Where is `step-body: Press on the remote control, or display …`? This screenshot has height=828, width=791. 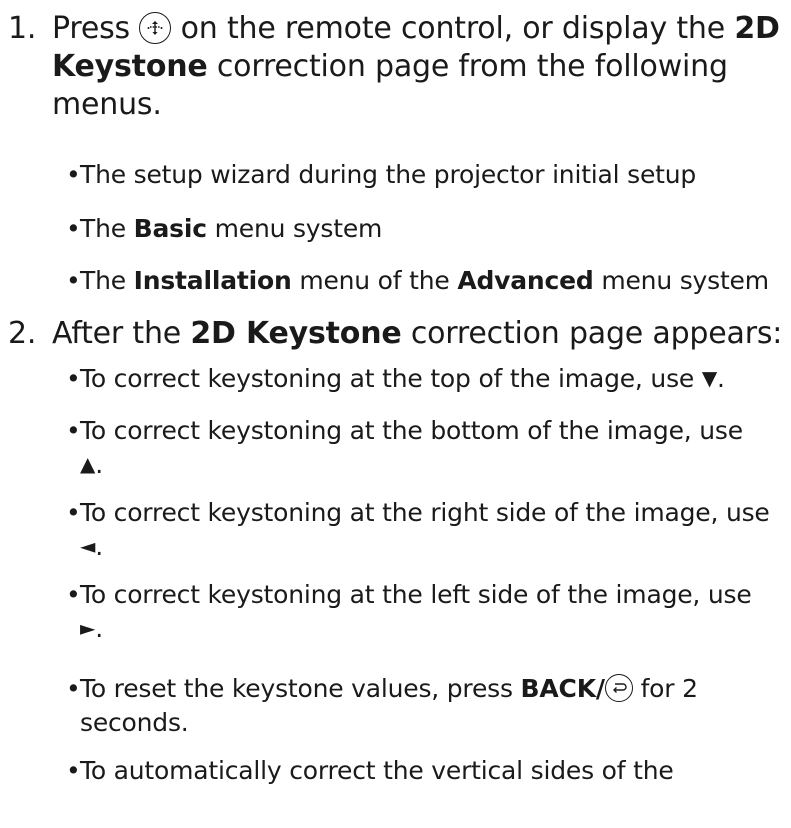
step-body: Press on the remote control, or display … is located at coordinates (417, 67).